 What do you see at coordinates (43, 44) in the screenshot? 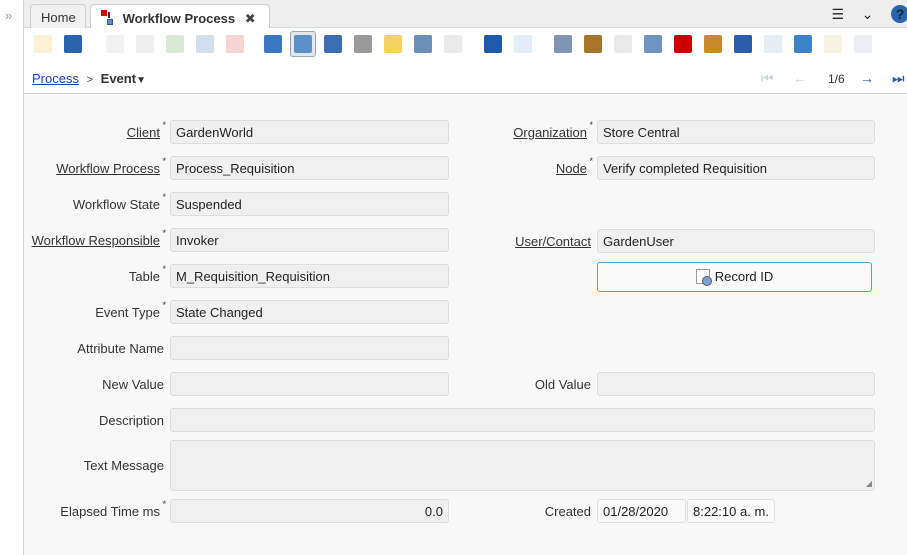
I see `undo-button` at bounding box center [43, 44].